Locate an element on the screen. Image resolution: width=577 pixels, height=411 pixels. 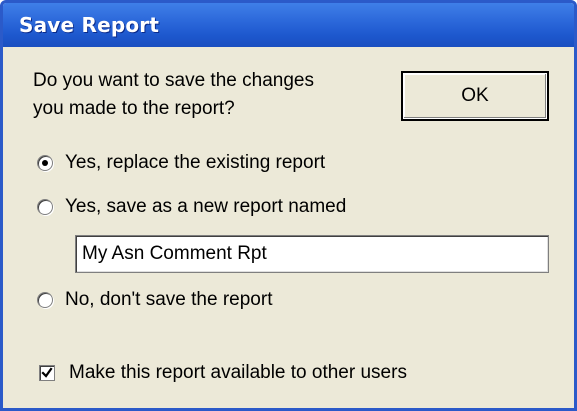
dialog-title: Save Report is located at coordinates (89, 25).